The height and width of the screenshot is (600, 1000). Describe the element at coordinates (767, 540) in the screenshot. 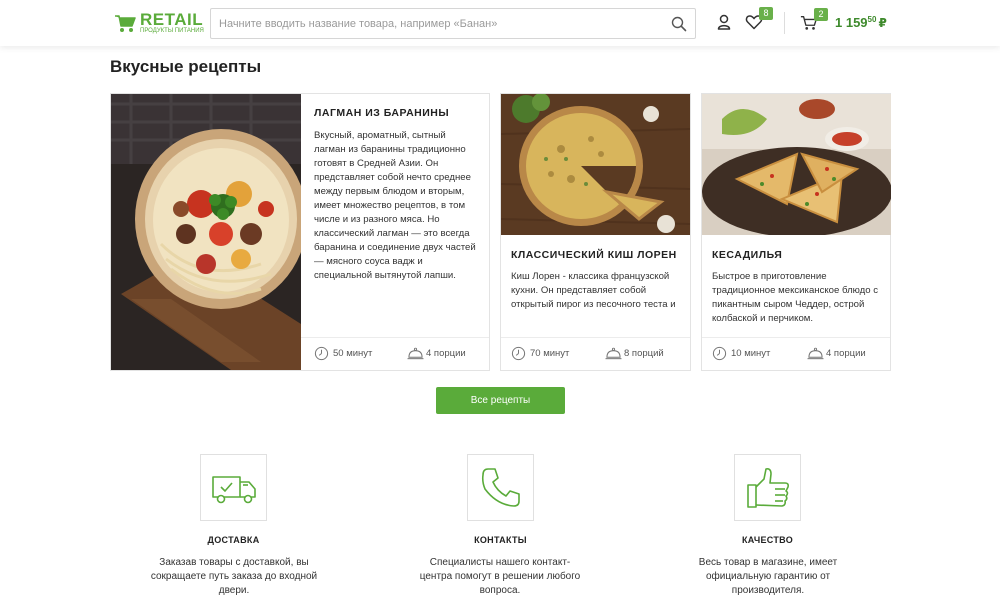

I see `feature-title: КАЧЕСТВО` at that location.